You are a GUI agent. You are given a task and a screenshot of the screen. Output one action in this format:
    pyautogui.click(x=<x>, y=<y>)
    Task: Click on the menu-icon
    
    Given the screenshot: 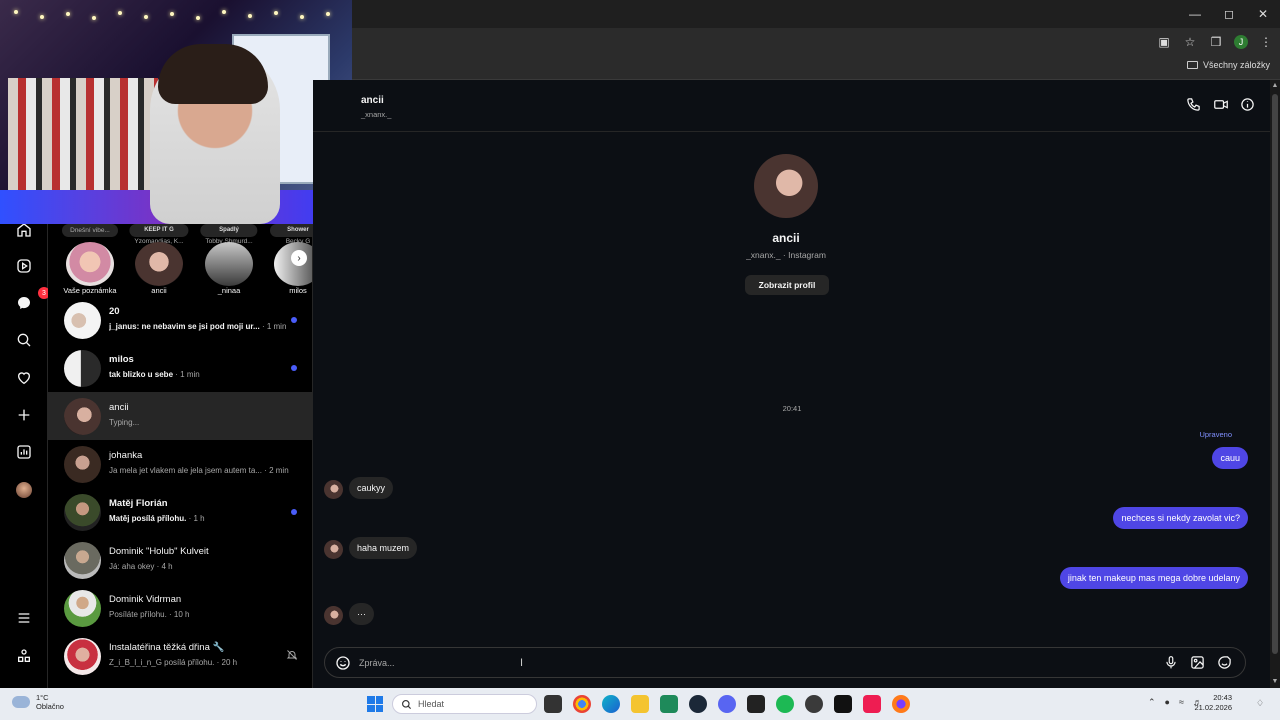 What is the action you would take?
    pyautogui.click(x=24, y=618)
    